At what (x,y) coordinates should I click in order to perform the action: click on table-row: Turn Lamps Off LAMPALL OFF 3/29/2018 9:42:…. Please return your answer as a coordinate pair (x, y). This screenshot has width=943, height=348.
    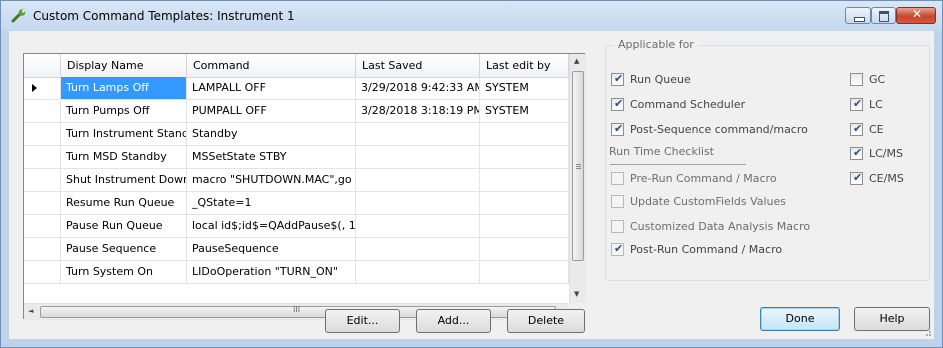
    Looking at the image, I should click on (296, 88).